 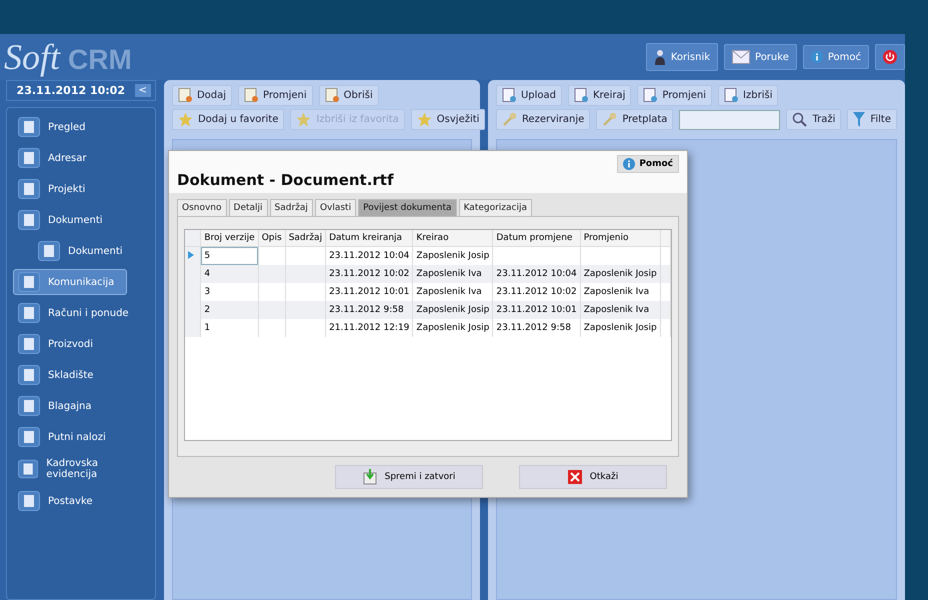 What do you see at coordinates (51, 189) in the screenshot?
I see `sidebar-item: Projekti` at bounding box center [51, 189].